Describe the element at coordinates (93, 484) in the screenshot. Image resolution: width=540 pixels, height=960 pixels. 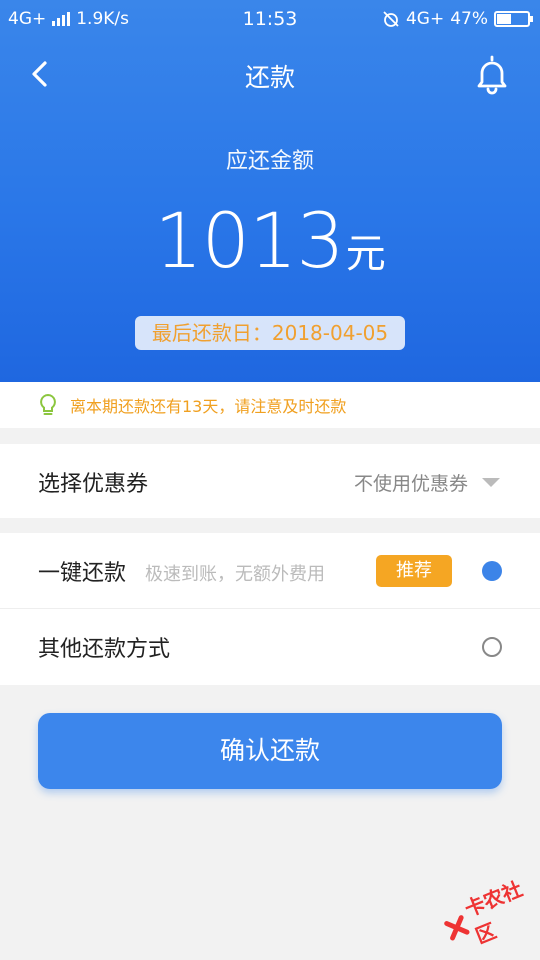
I see `coupon-label: 选择优惠券` at that location.